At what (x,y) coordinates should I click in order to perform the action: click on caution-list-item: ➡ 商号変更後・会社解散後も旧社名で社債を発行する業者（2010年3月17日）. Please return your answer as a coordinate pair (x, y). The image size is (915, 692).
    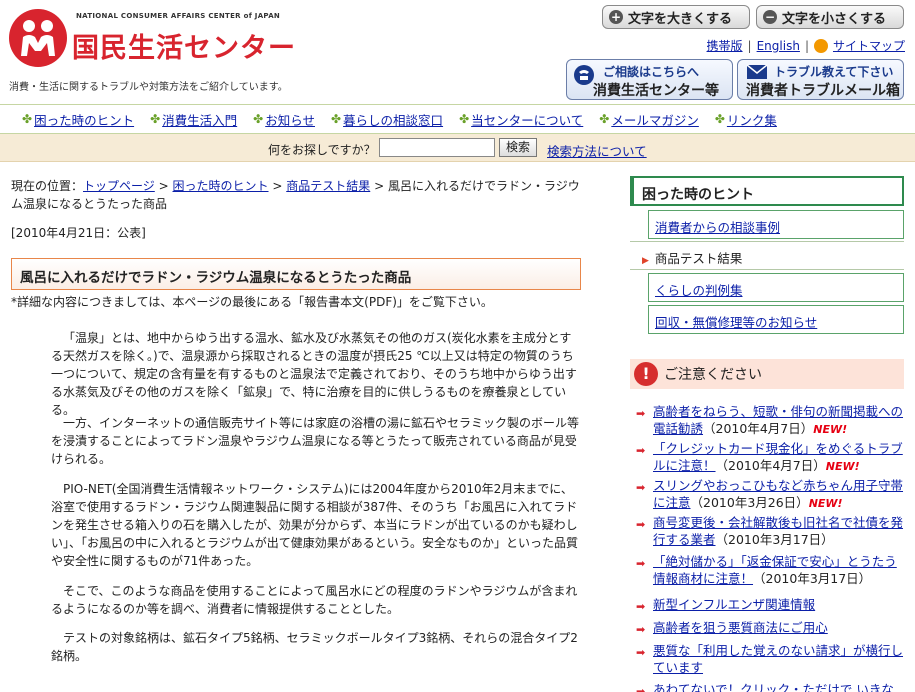
    Looking at the image, I should click on (770, 531).